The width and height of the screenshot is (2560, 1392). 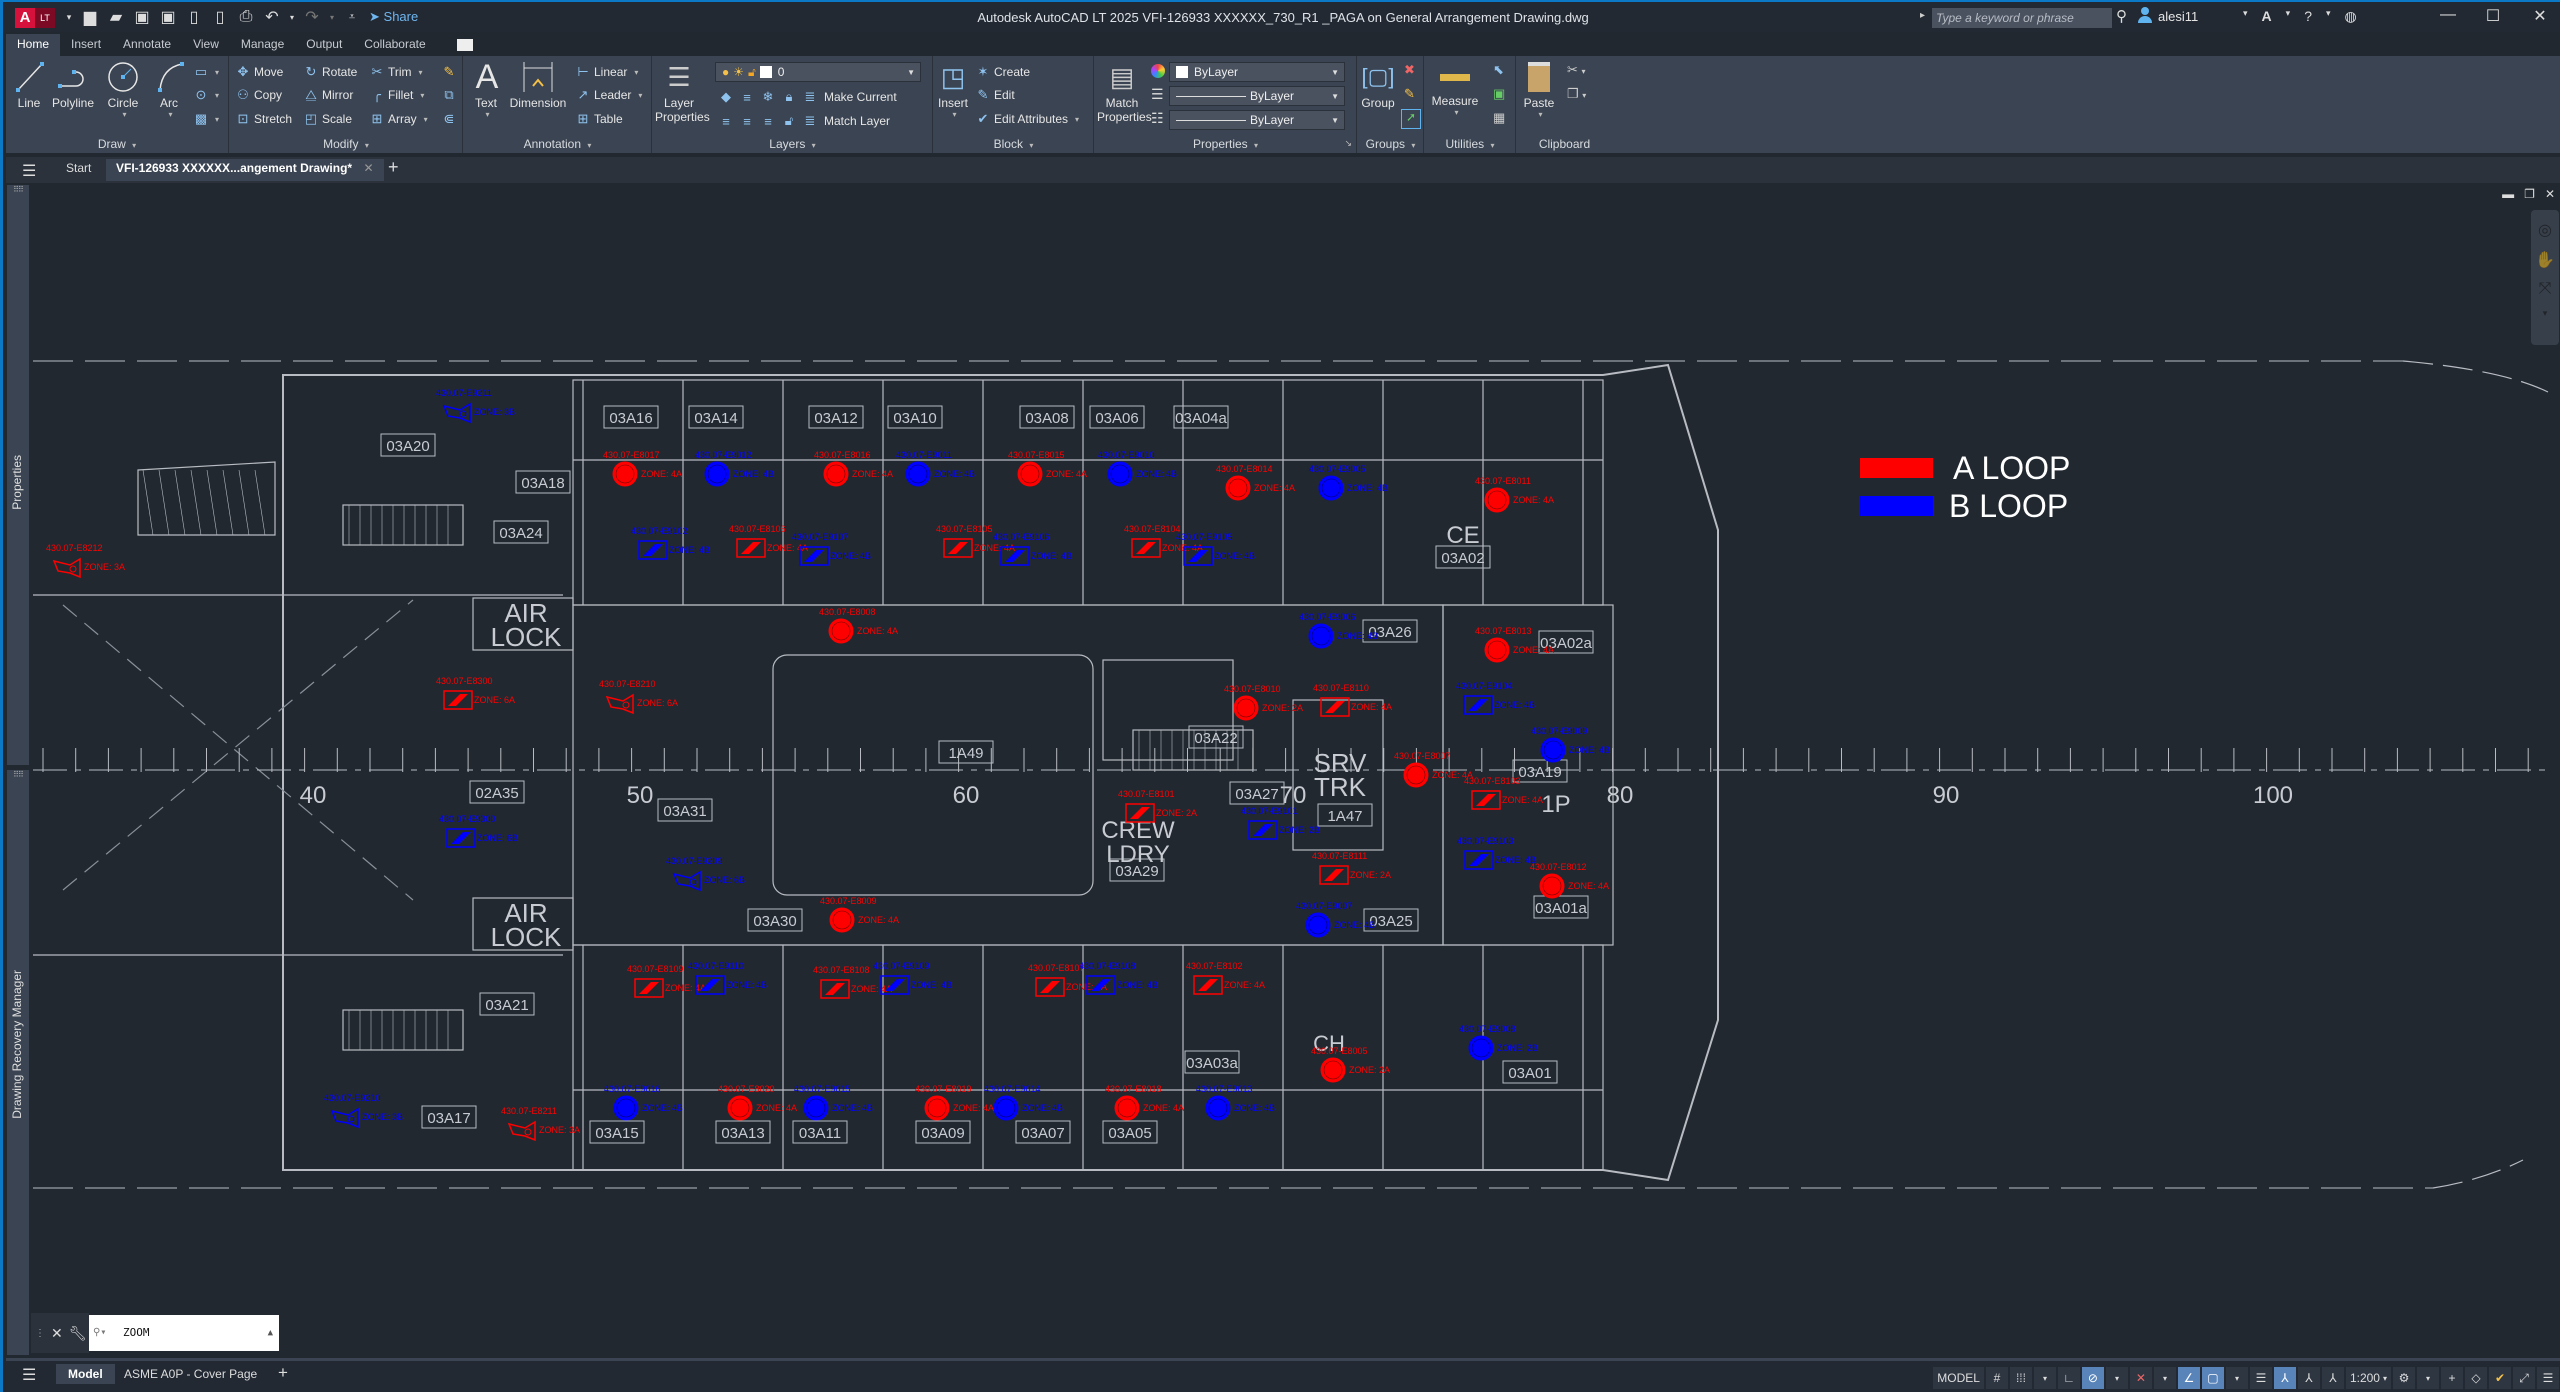 What do you see at coordinates (464, 45) in the screenshot?
I see `ribbon-minimize-toggle` at bounding box center [464, 45].